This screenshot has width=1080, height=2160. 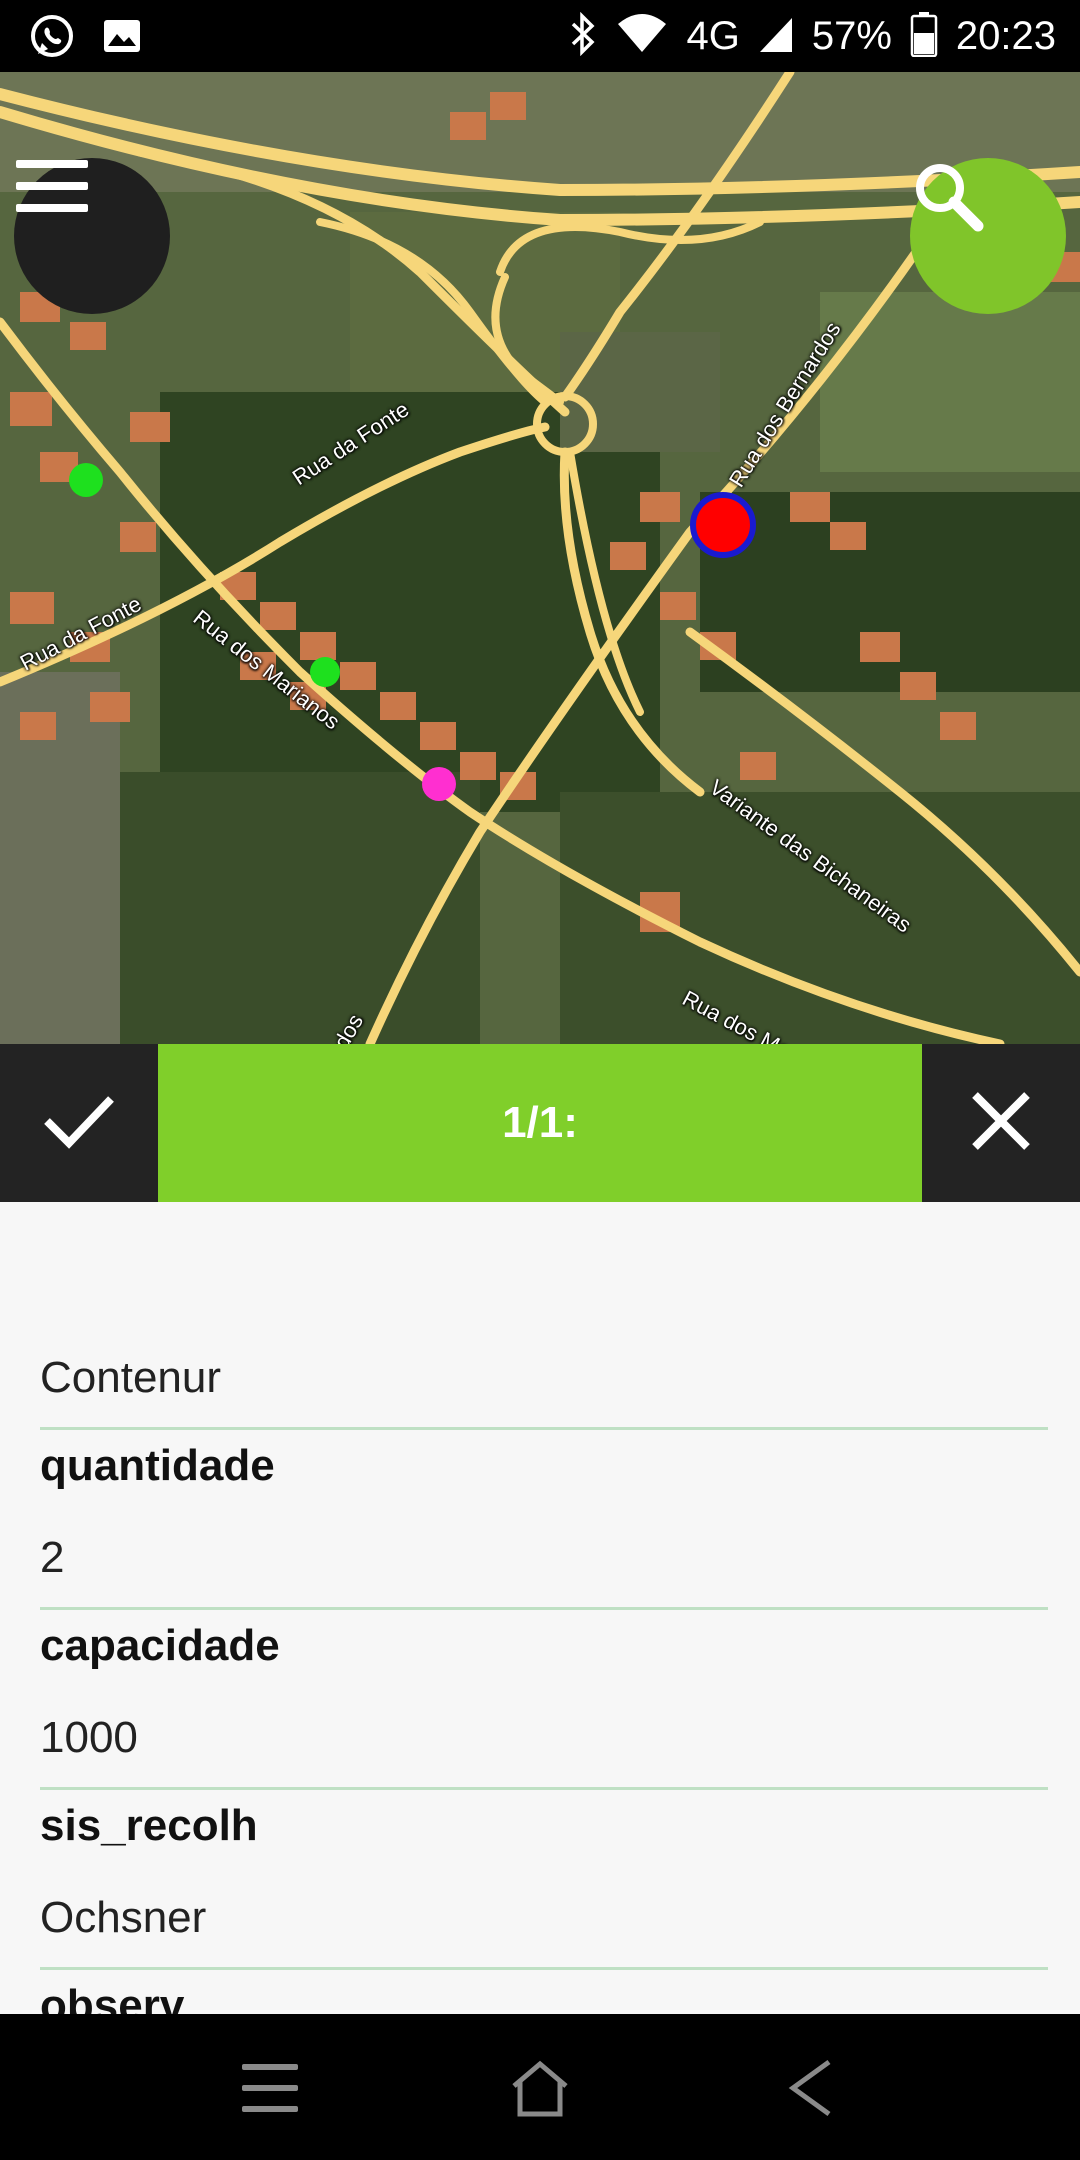 I want to click on feature-counter-title: 1/1:, so click(x=540, y=1123).